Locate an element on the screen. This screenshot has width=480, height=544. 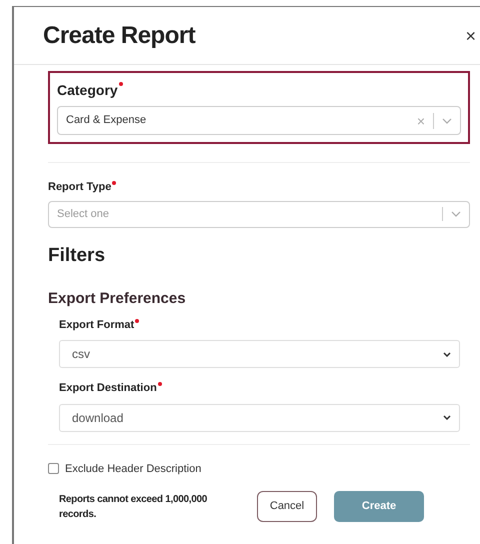
field-label: Category is located at coordinates (87, 90).